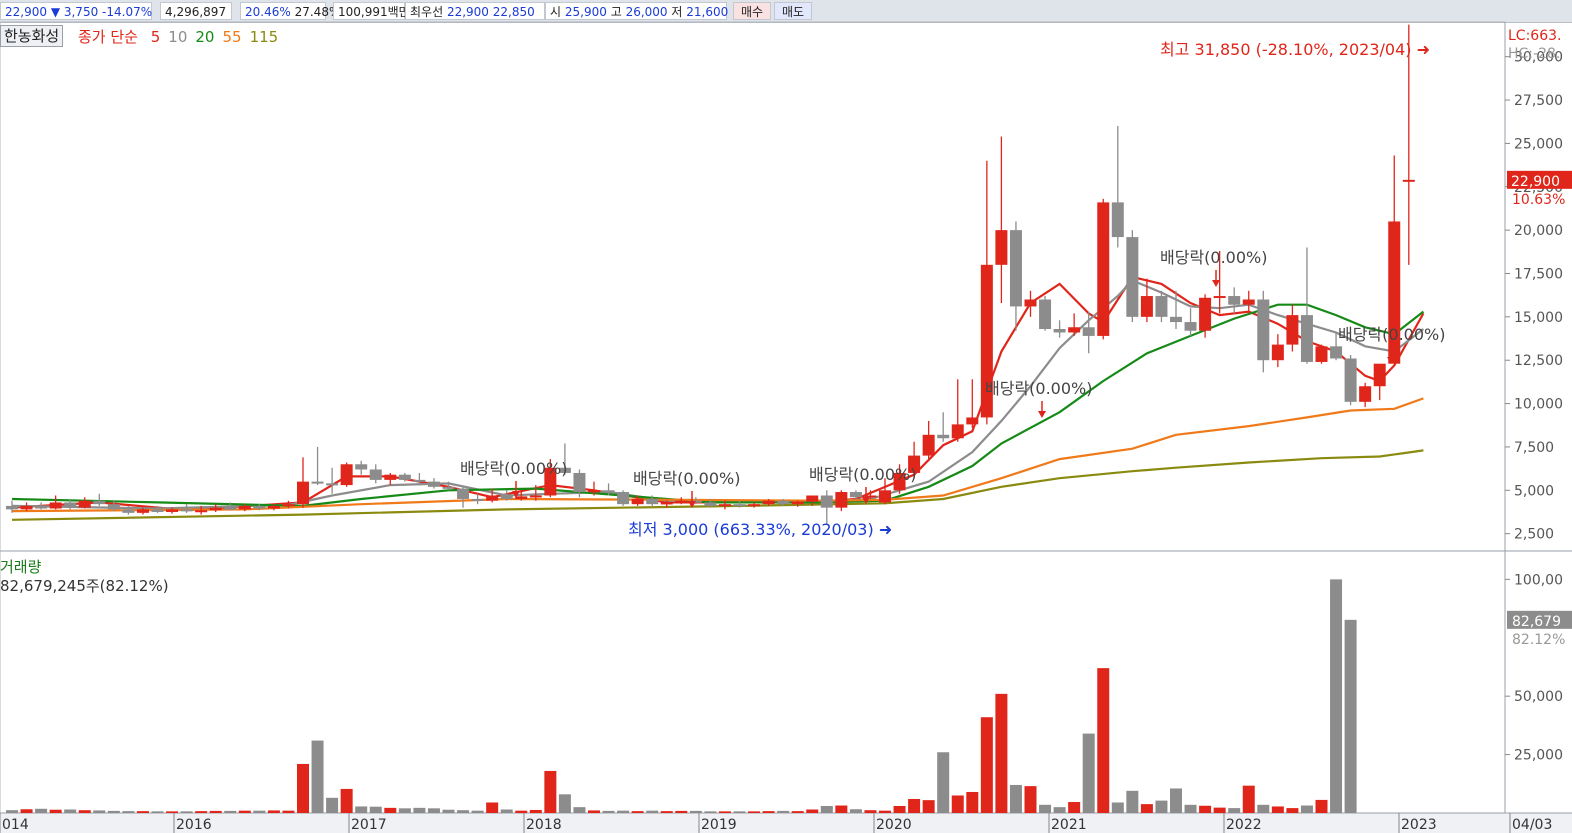 This screenshot has width=1572, height=833. Describe the element at coordinates (32, 36) in the screenshot. I see `stock-name-button: 한농화성` at that location.